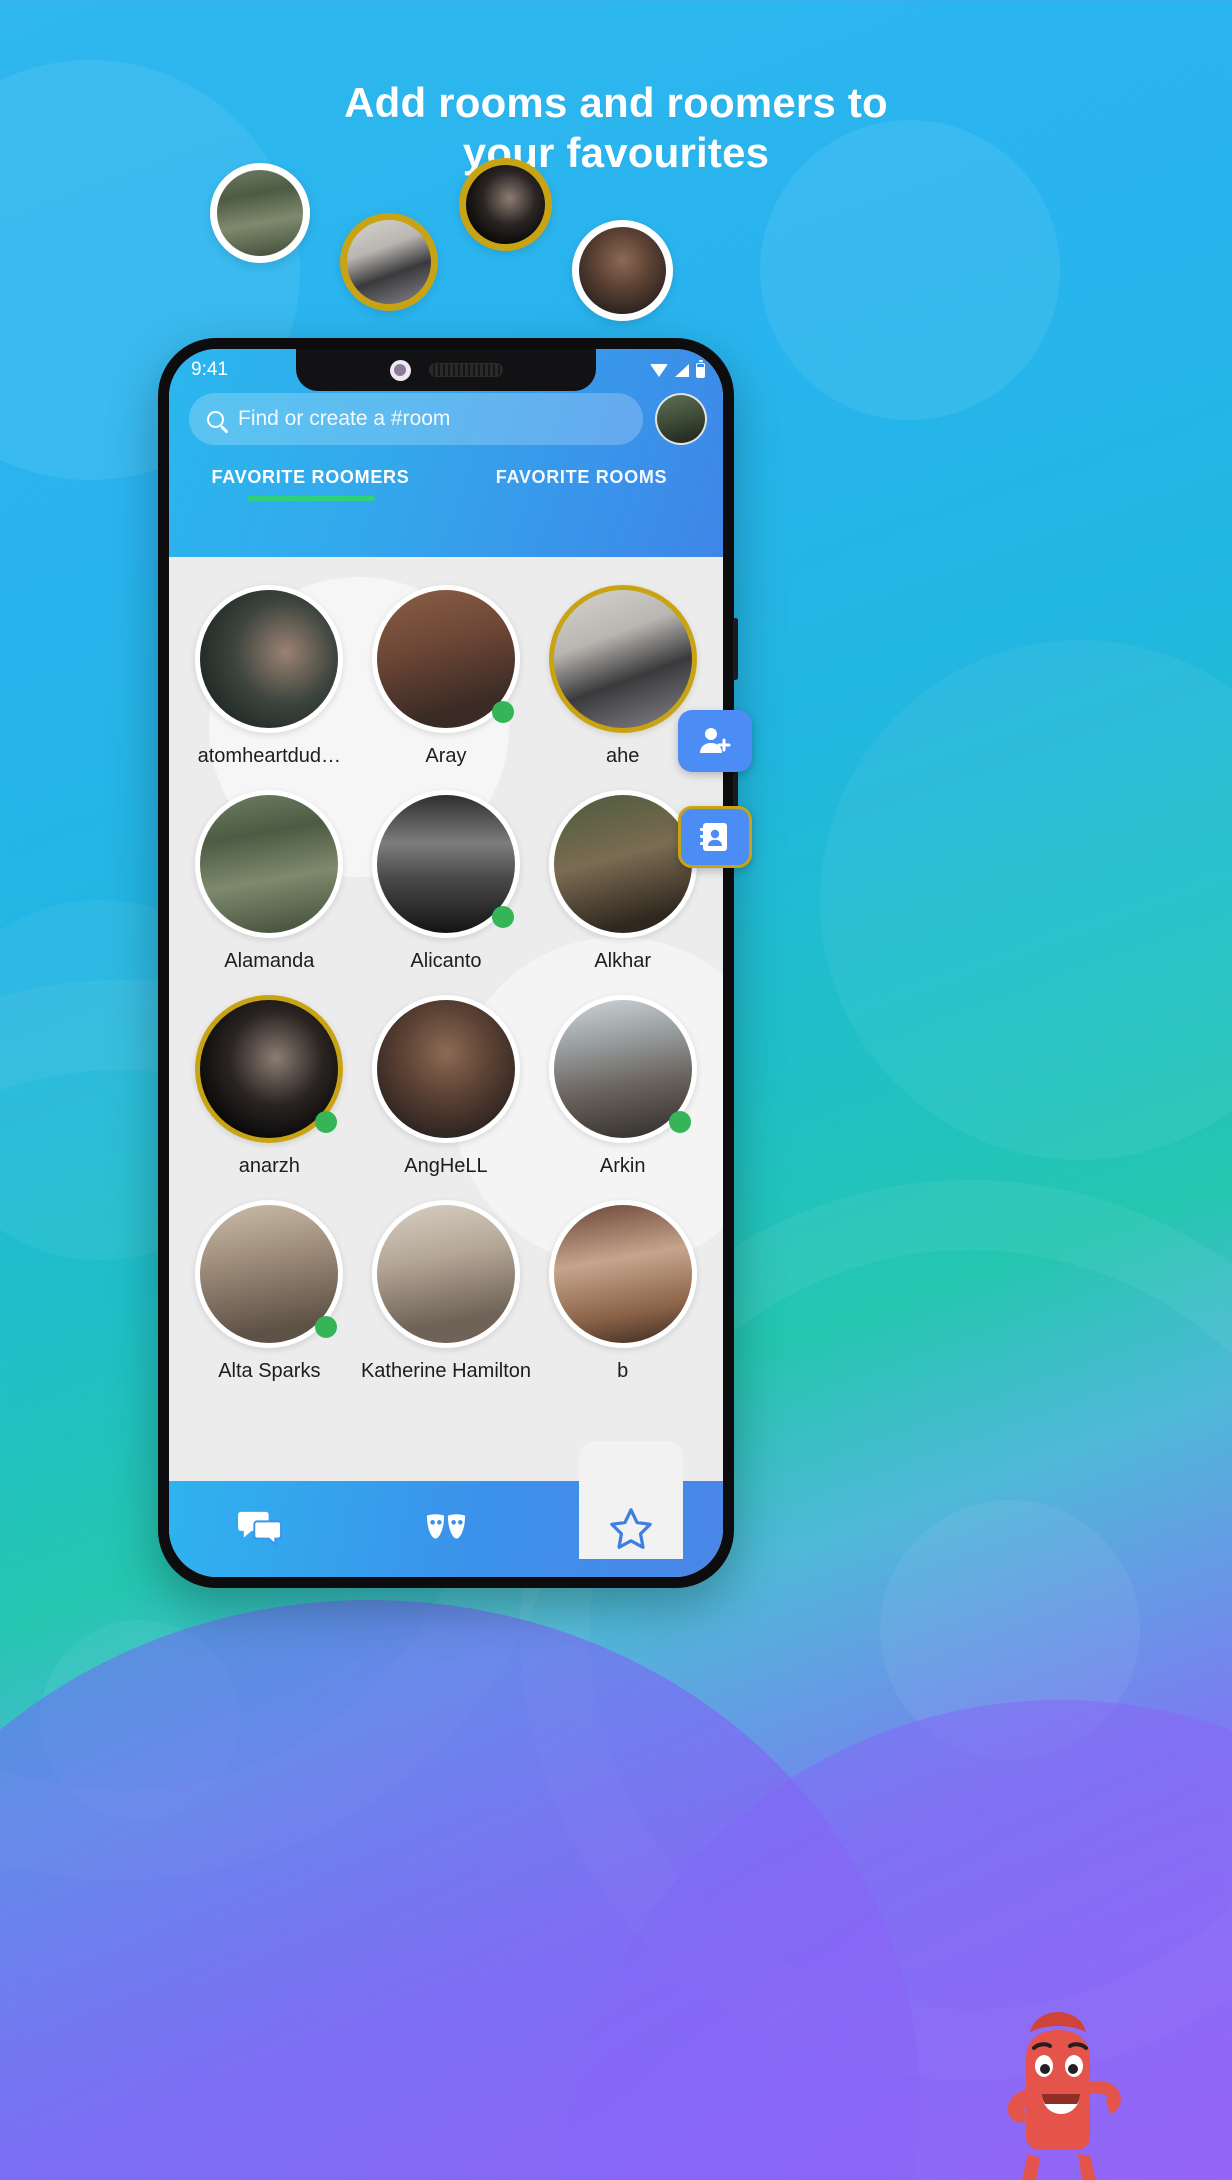 The image size is (1232, 2180). What do you see at coordinates (659, 370) in the screenshot?
I see `wifi-icon` at bounding box center [659, 370].